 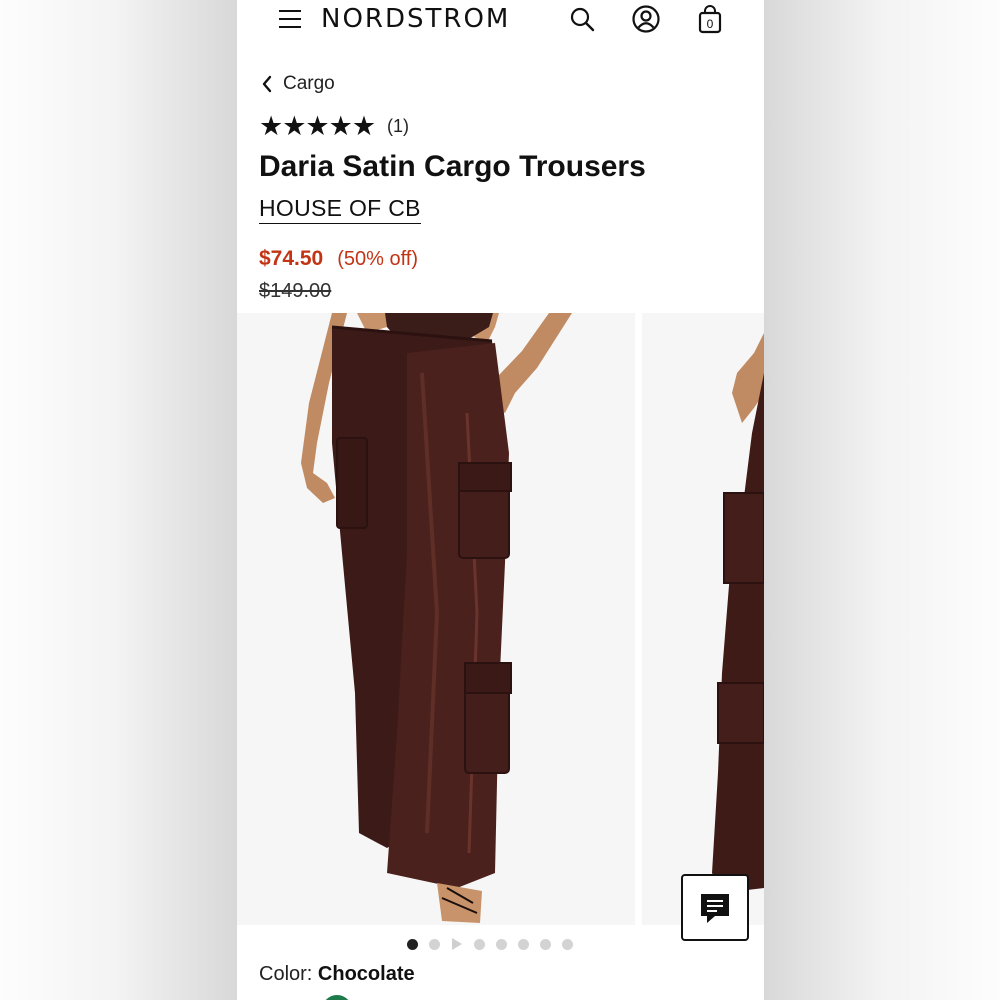 What do you see at coordinates (337, 997) in the screenshot?
I see `color-swatch` at bounding box center [337, 997].